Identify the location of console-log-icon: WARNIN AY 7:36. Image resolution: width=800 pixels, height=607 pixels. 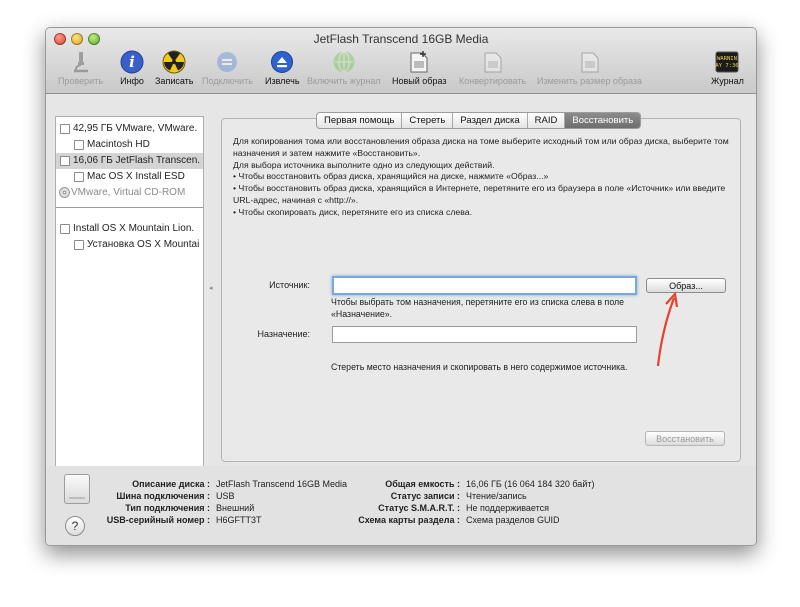
(727, 62).